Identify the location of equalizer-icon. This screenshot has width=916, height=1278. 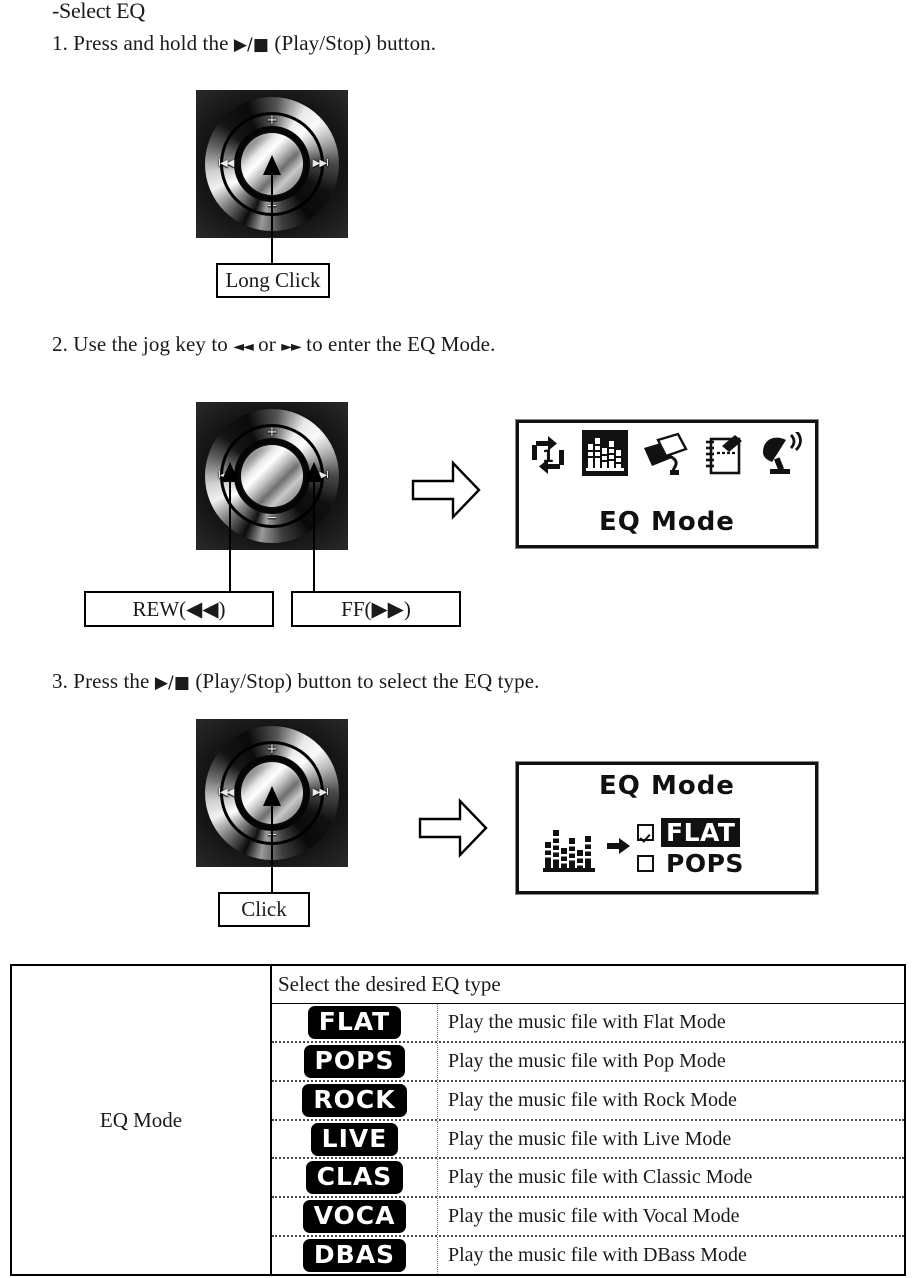
(605, 455).